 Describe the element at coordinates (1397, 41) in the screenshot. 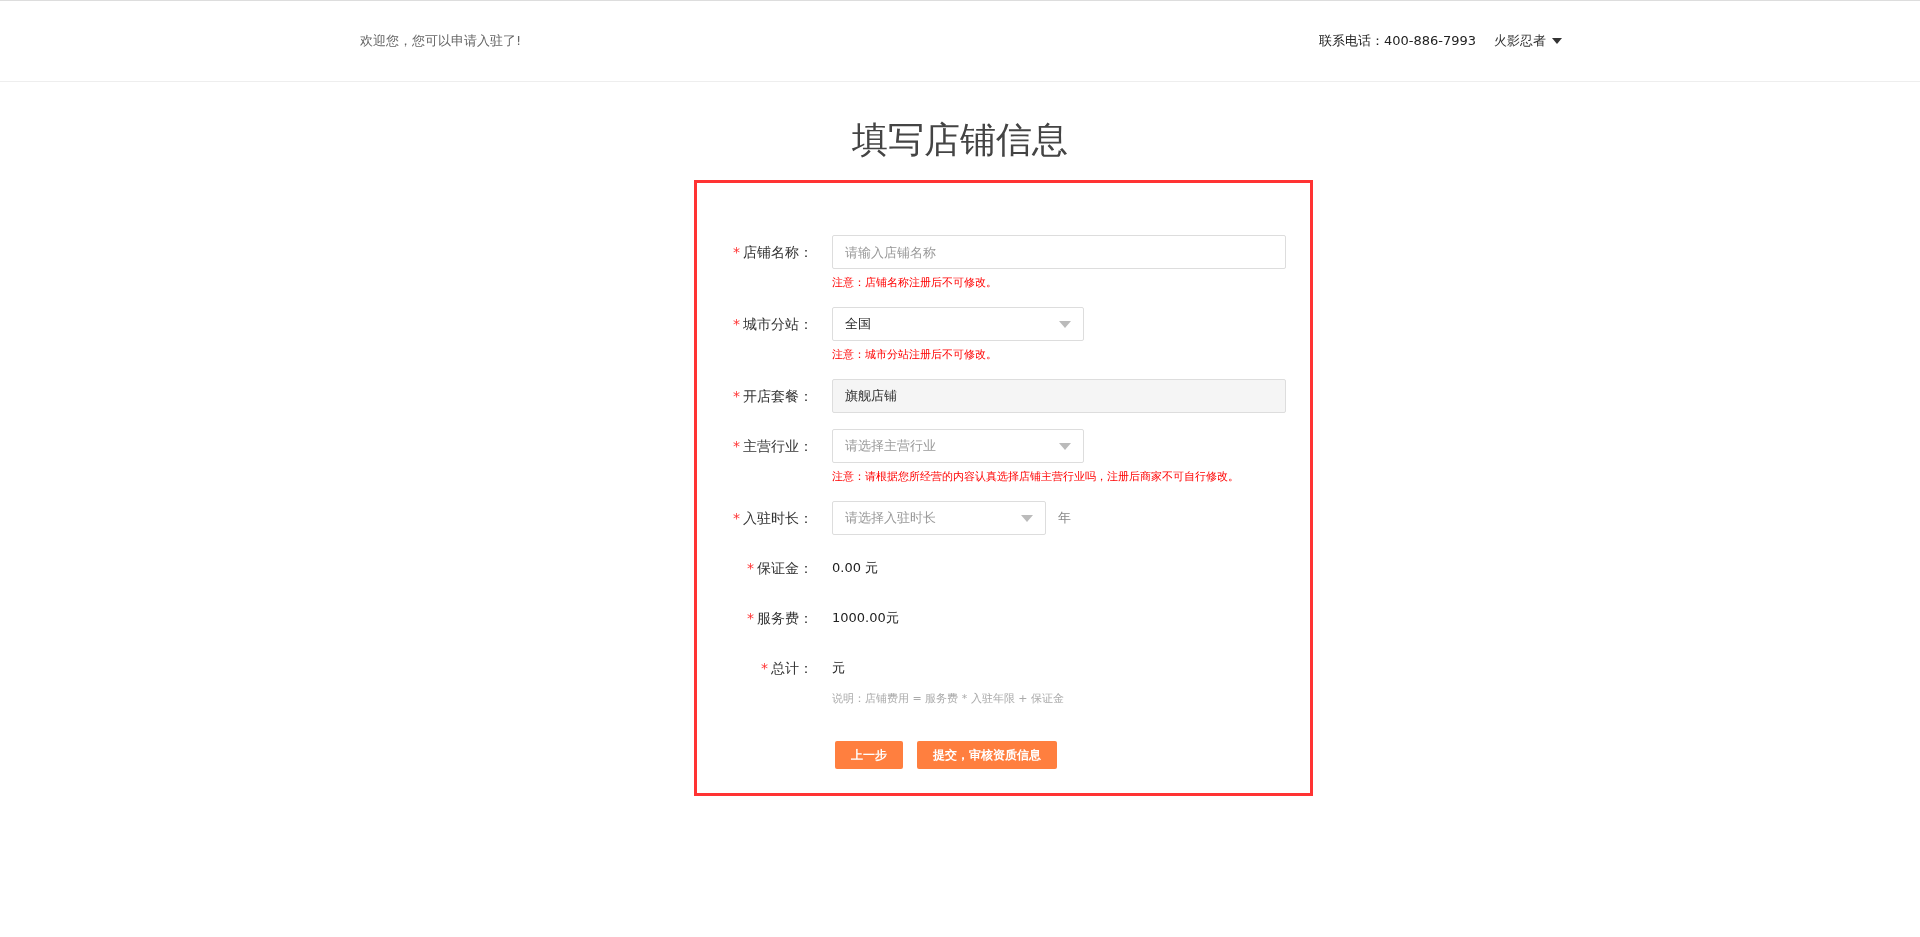

I see `phone-text: 联系电话：400-886-7993` at that location.